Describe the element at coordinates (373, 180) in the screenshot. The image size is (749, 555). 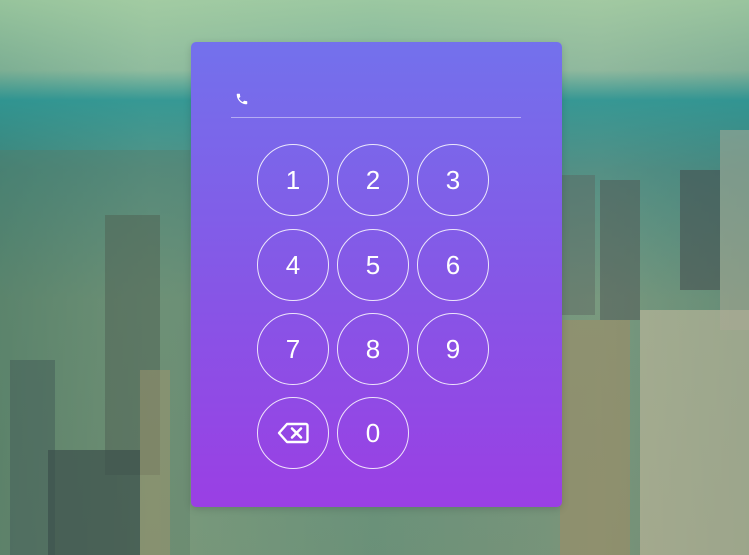
I see `key-2: 2` at that location.